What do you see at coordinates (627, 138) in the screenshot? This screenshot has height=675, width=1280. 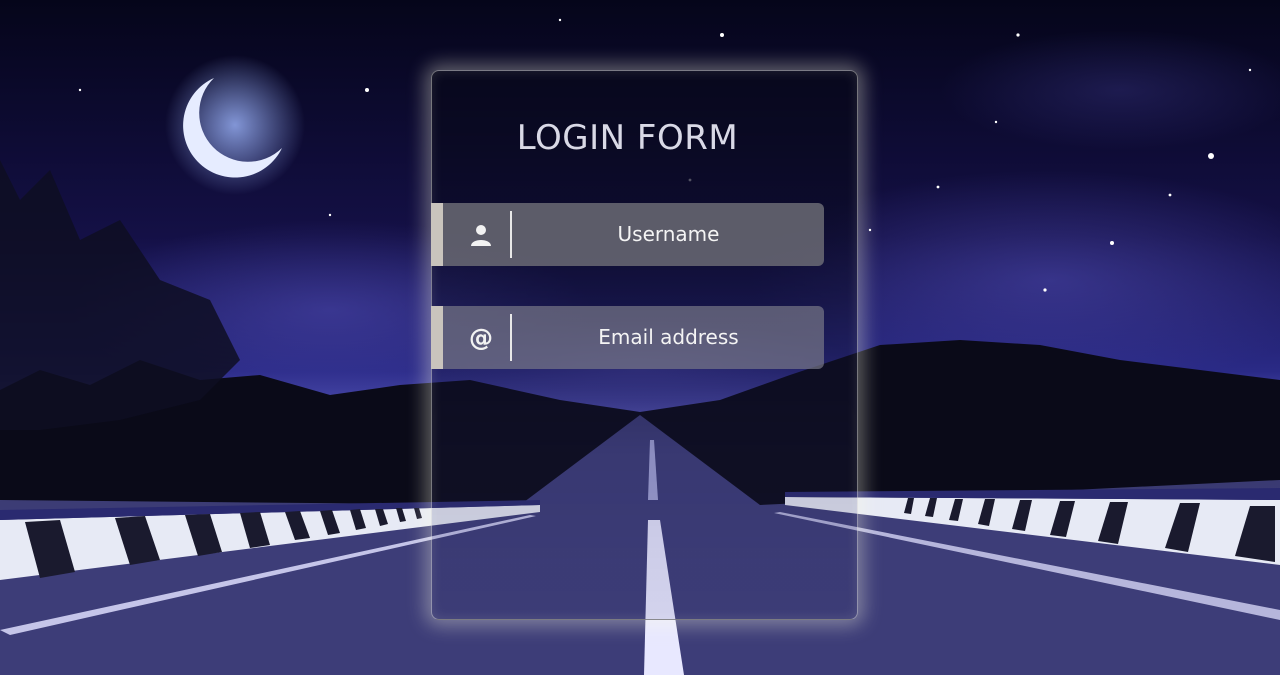 I see `form-title: LOGIN FORM` at bounding box center [627, 138].